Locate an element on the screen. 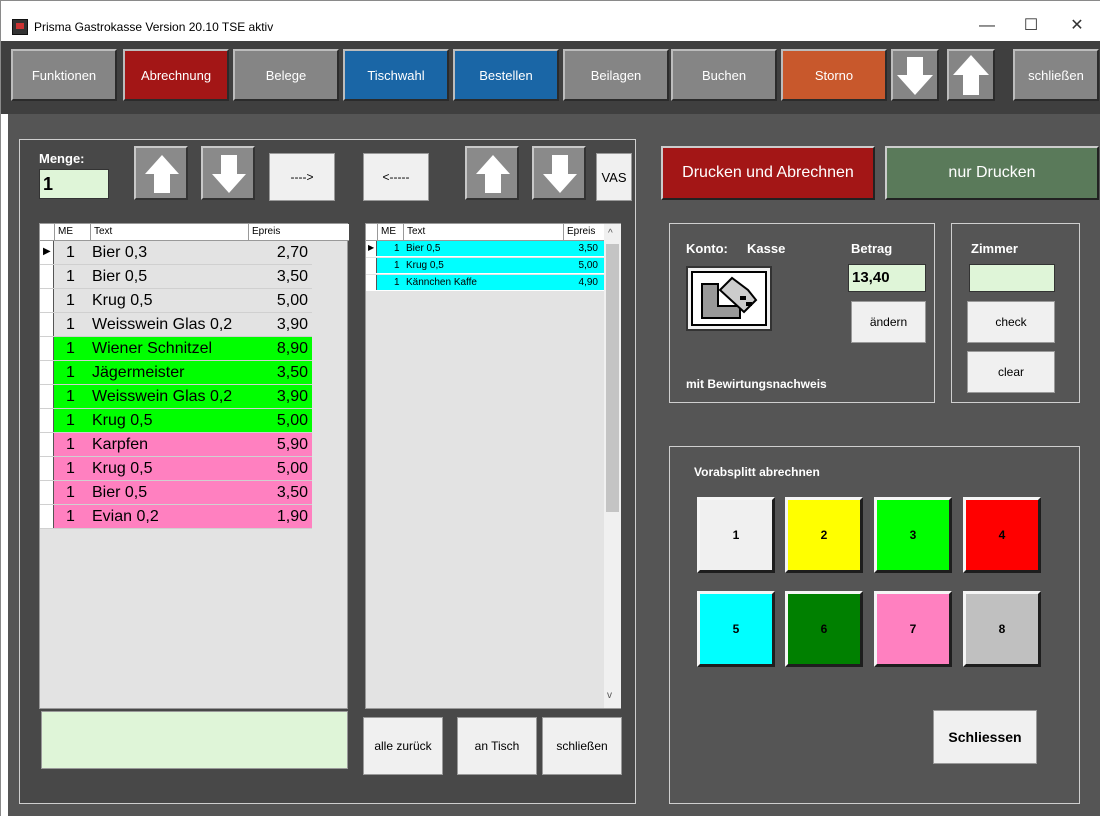  schliessen-button: Schliessen is located at coordinates (985, 737).